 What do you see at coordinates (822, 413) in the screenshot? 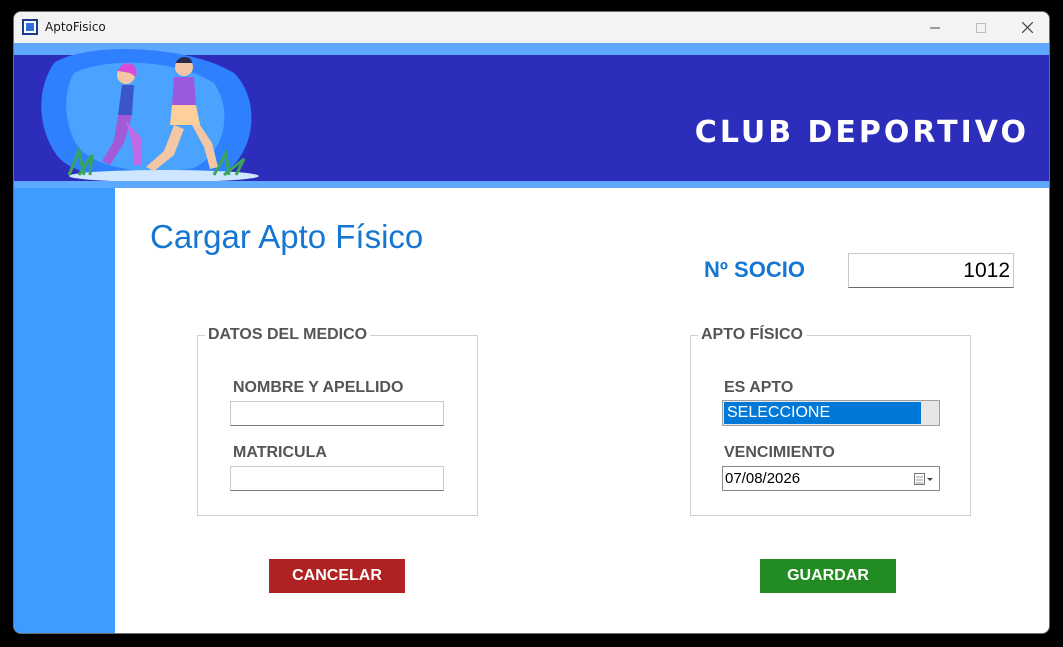
I see `es-apto-selected-value: SELECCIONE` at bounding box center [822, 413].